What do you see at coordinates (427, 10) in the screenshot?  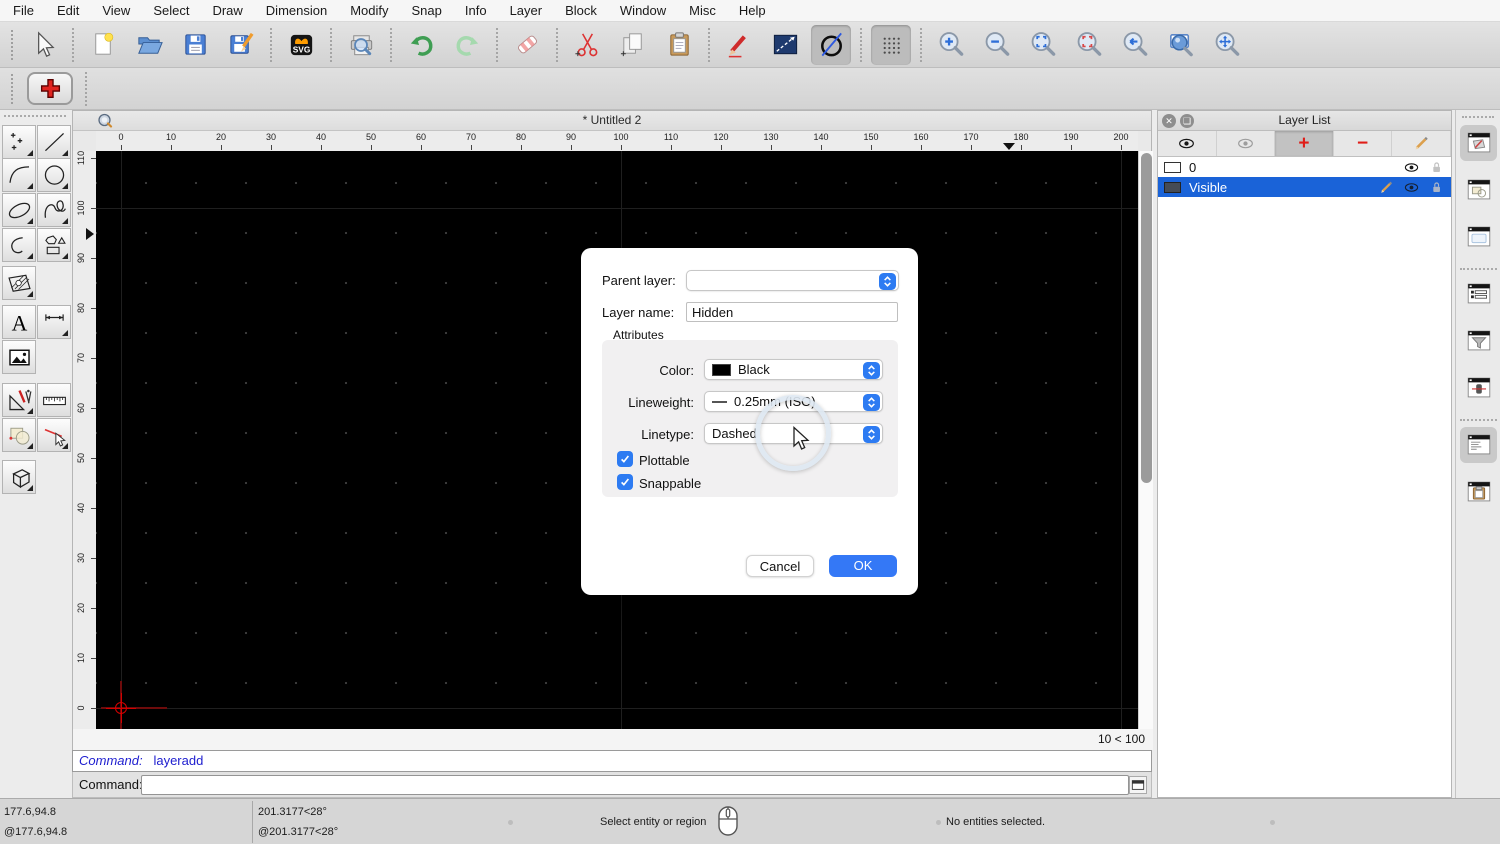 I see `menu-snap: Snap` at bounding box center [427, 10].